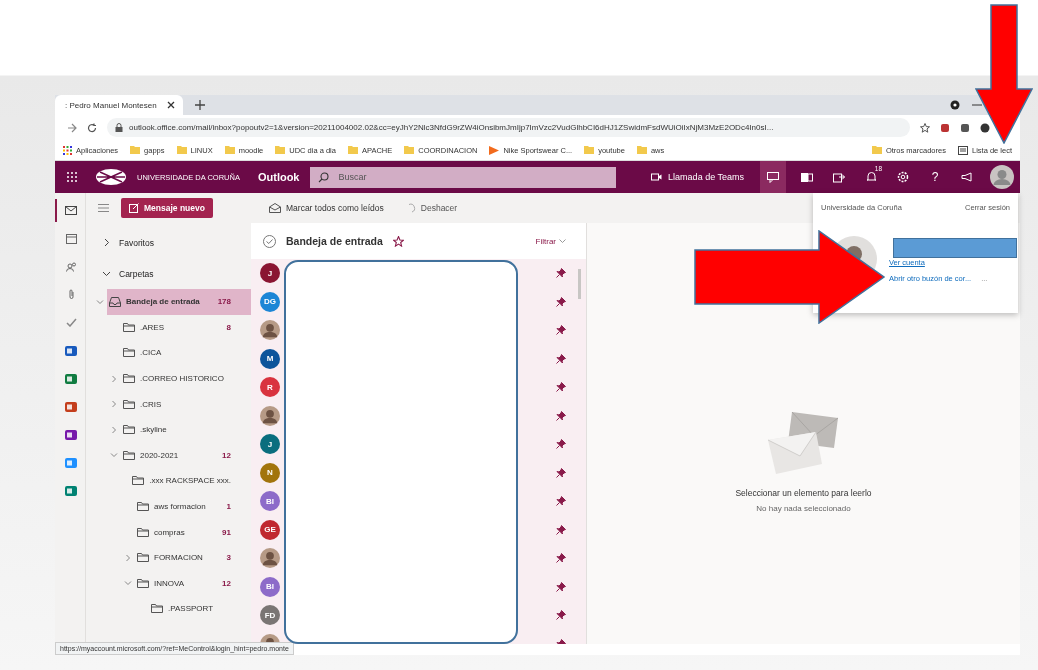 This screenshot has height=670, width=1038. Describe the element at coordinates (111, 177) in the screenshot. I see `university-logo-icon` at that location.